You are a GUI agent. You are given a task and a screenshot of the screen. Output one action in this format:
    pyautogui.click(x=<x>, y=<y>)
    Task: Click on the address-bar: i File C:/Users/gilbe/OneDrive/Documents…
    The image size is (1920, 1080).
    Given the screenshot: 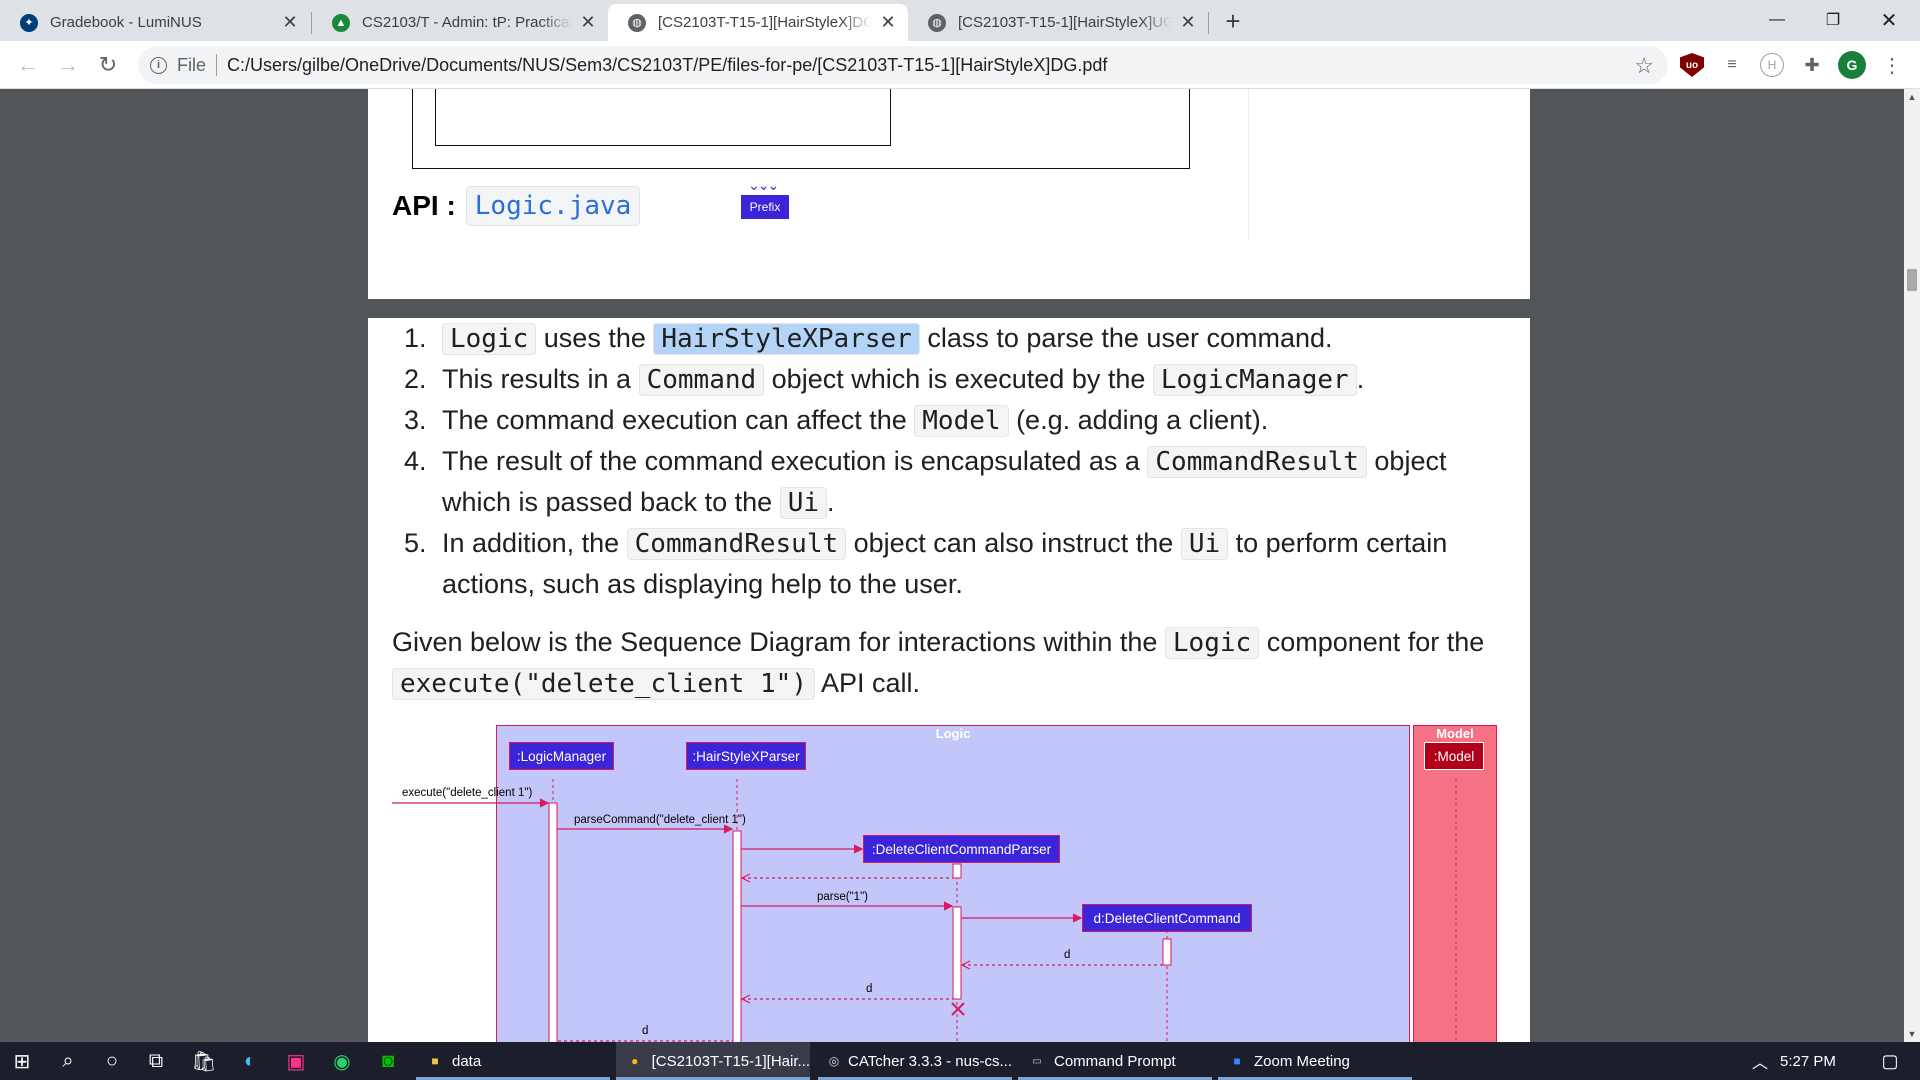 What is the action you would take?
    pyautogui.click(x=903, y=65)
    